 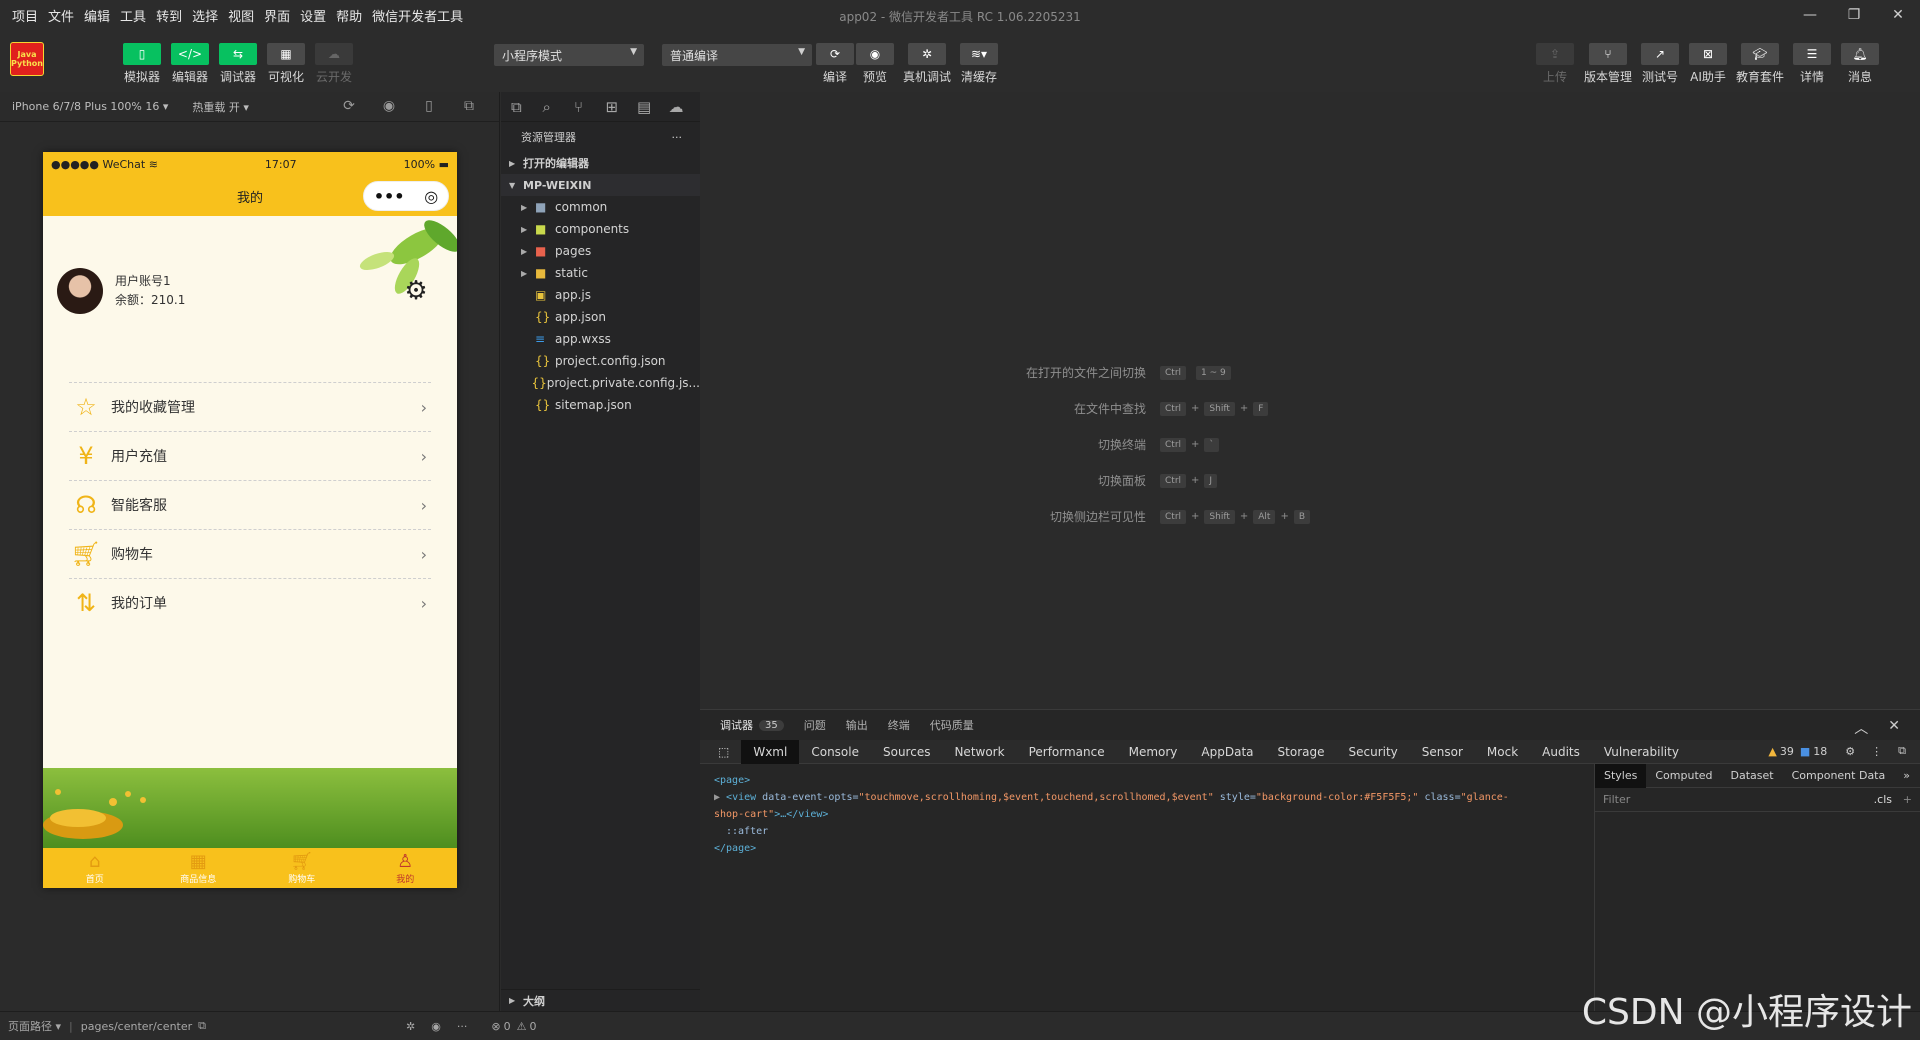 What do you see at coordinates (1906, 776) in the screenshot?
I see `double-chevron-icon: »` at bounding box center [1906, 776].